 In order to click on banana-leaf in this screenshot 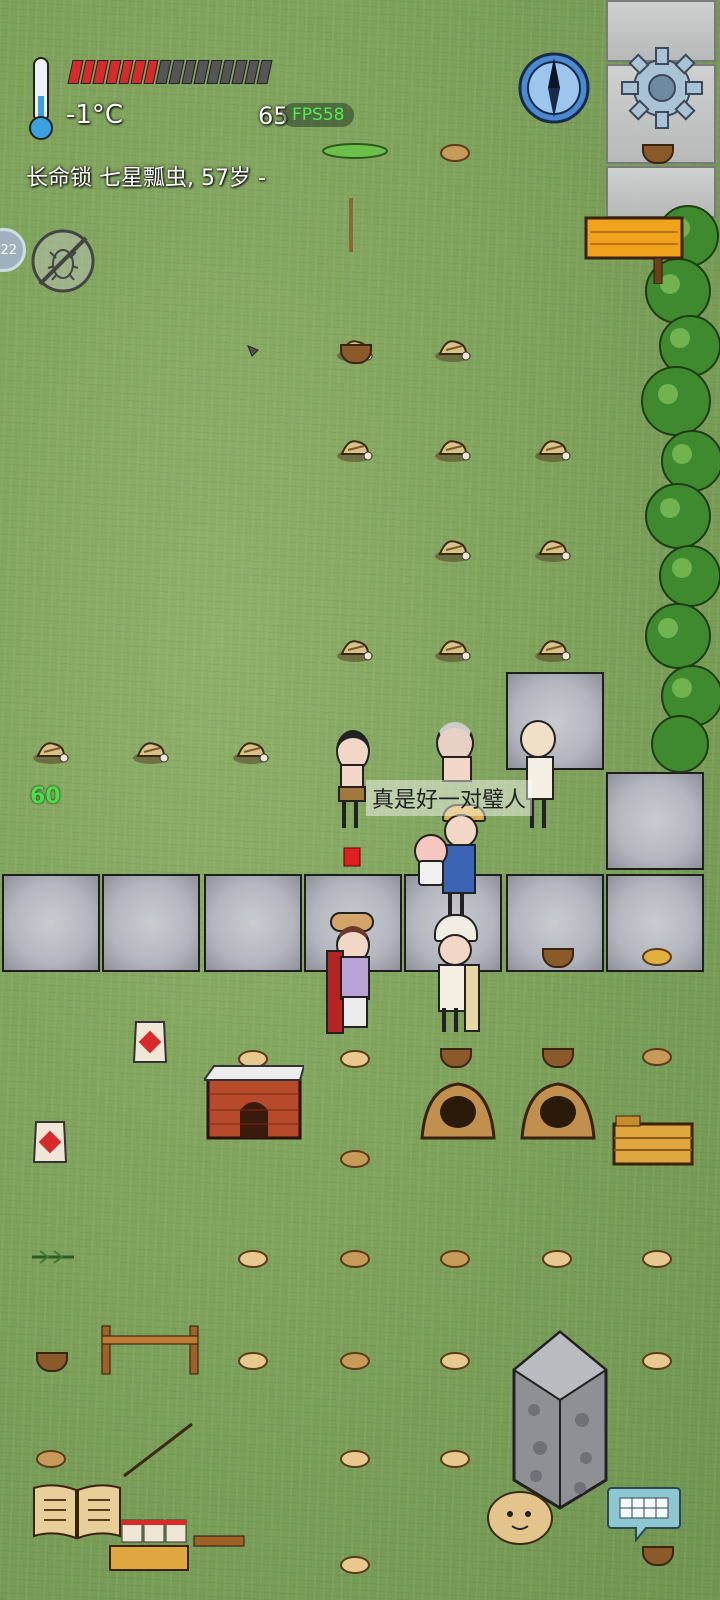, I will do `click(355, 151)`.